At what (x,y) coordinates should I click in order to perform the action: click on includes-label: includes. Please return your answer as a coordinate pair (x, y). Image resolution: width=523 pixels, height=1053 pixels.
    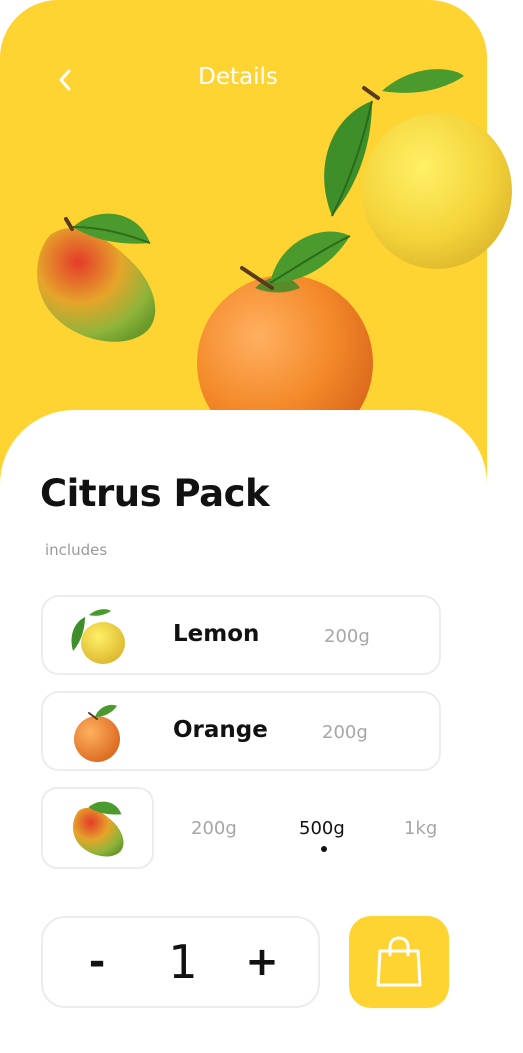
    Looking at the image, I should click on (76, 550).